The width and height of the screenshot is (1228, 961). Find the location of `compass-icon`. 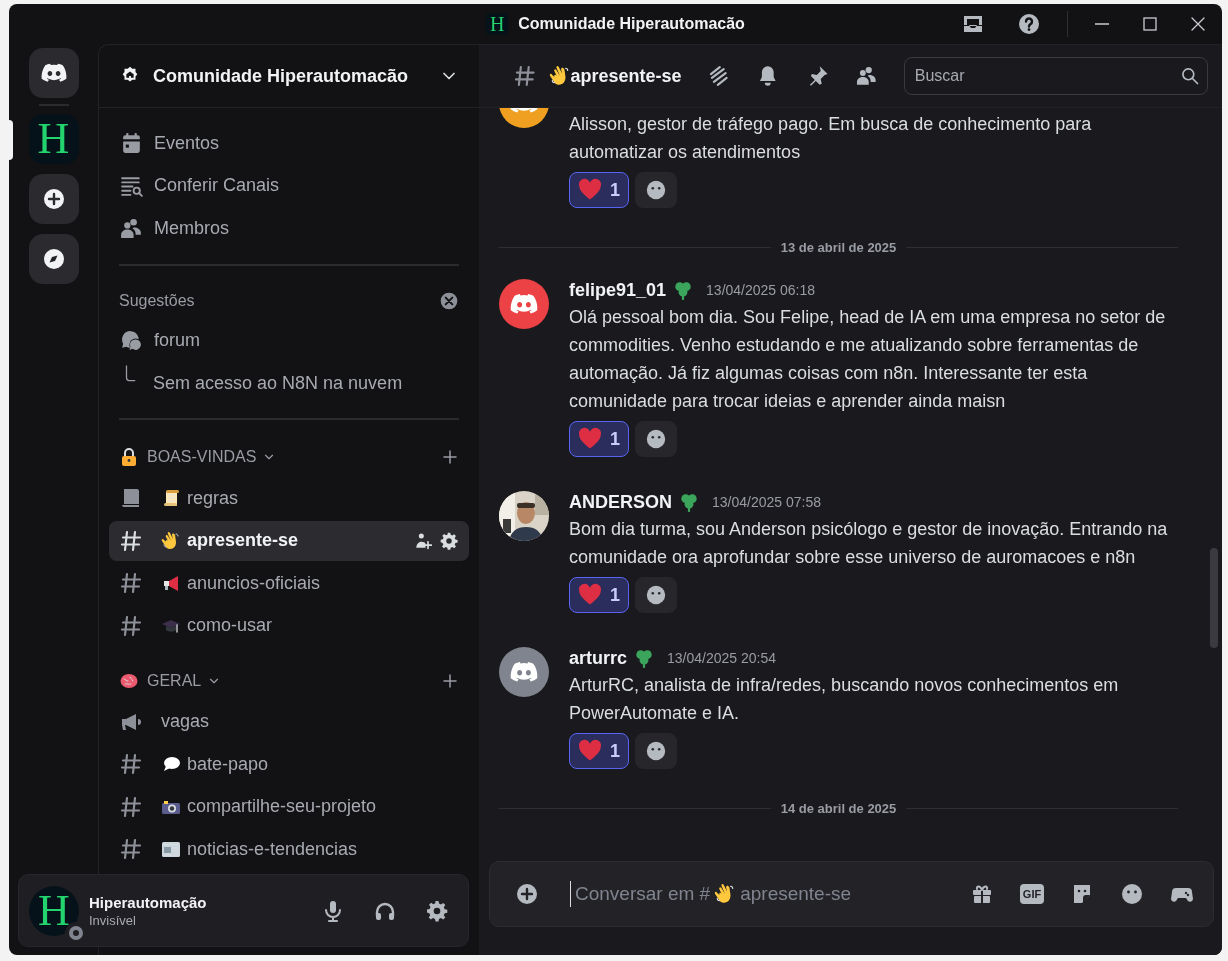

compass-icon is located at coordinates (53, 259).